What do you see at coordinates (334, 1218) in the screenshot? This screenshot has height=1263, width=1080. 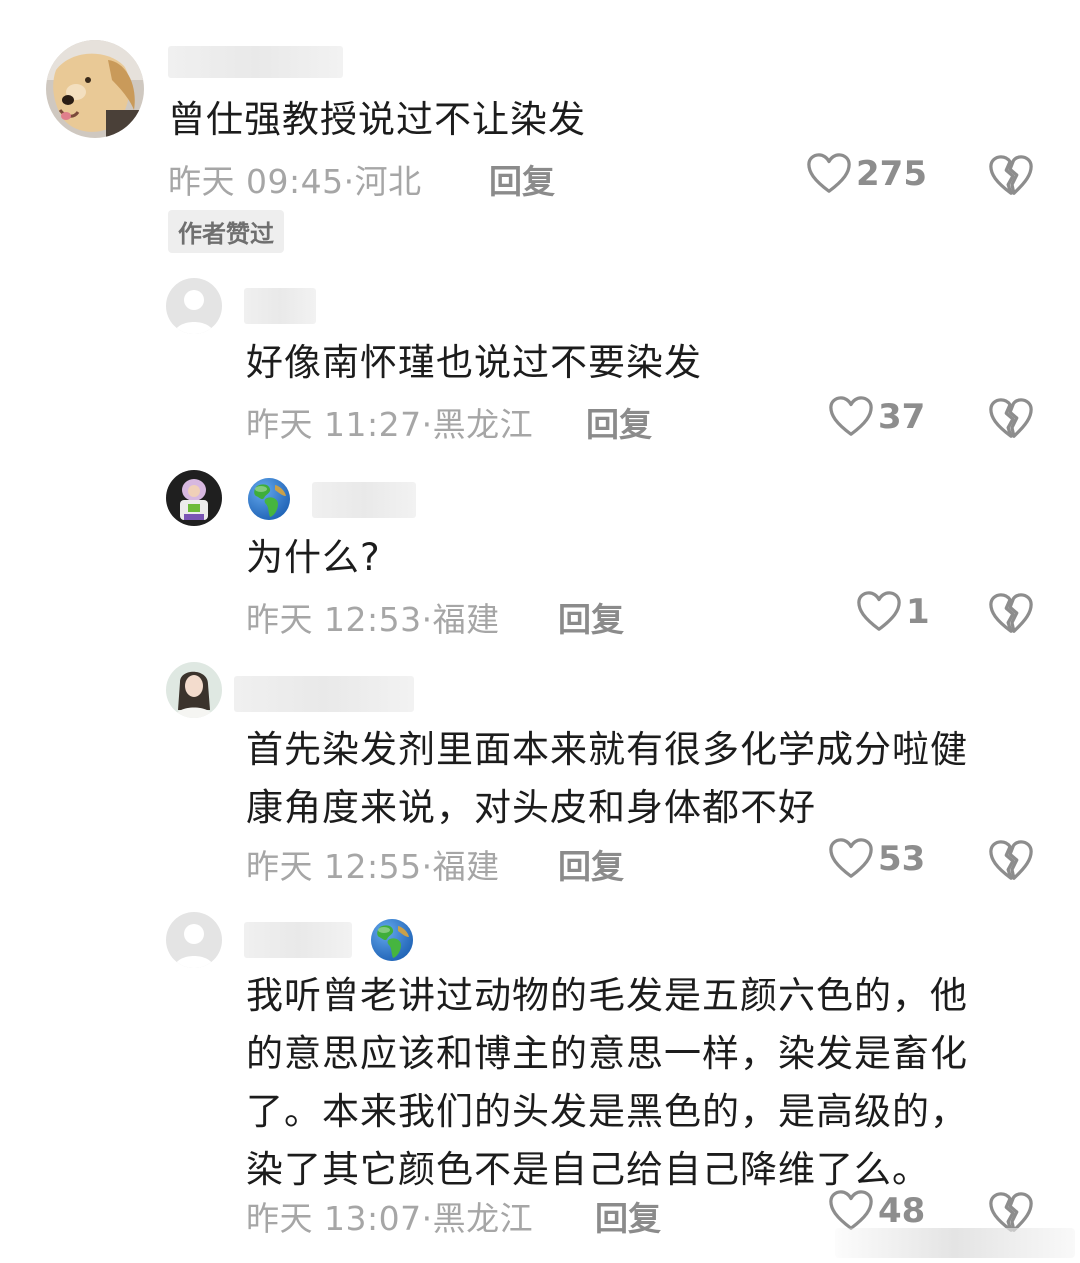 I see `comment-time: 昨天 13:07` at bounding box center [334, 1218].